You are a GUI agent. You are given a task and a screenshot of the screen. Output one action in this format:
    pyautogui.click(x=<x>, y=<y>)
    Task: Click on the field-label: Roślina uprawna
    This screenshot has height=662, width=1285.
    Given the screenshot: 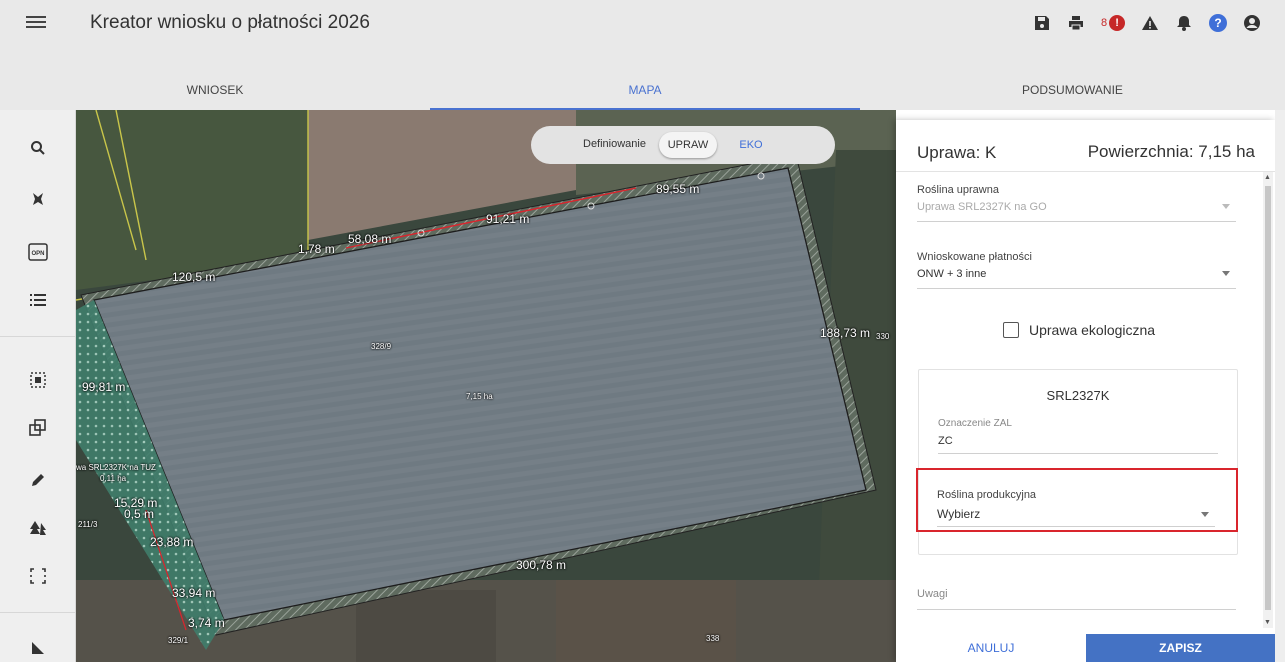 What is the action you would take?
    pyautogui.click(x=958, y=190)
    